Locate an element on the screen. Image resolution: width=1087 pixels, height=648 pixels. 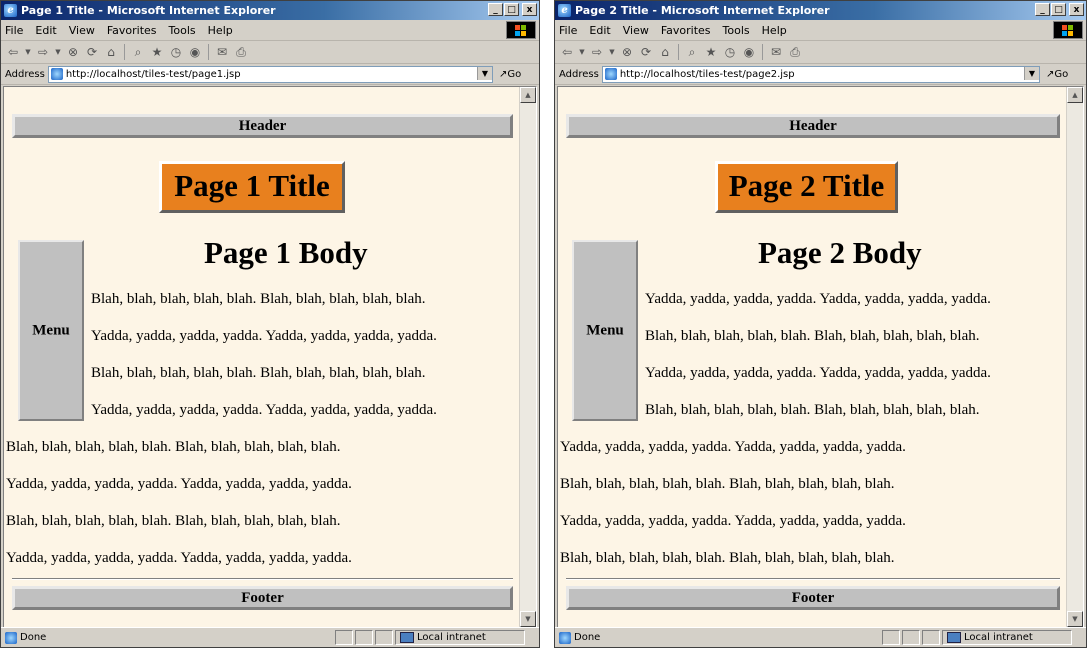
address-input: http://localhost/tiles-test/page1.jsp ▼ is located at coordinates (270, 74).